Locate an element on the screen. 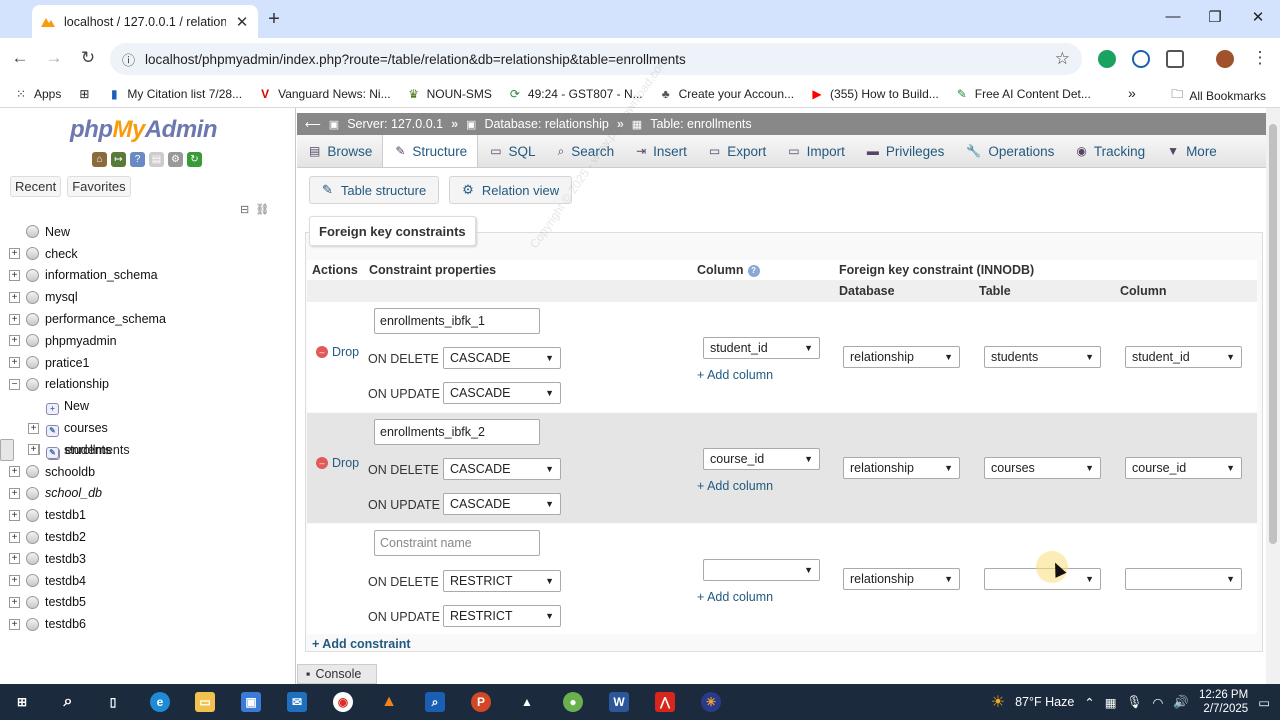 This screenshot has height=720, width=1280. collapse-node-icon: − is located at coordinates (14, 384).